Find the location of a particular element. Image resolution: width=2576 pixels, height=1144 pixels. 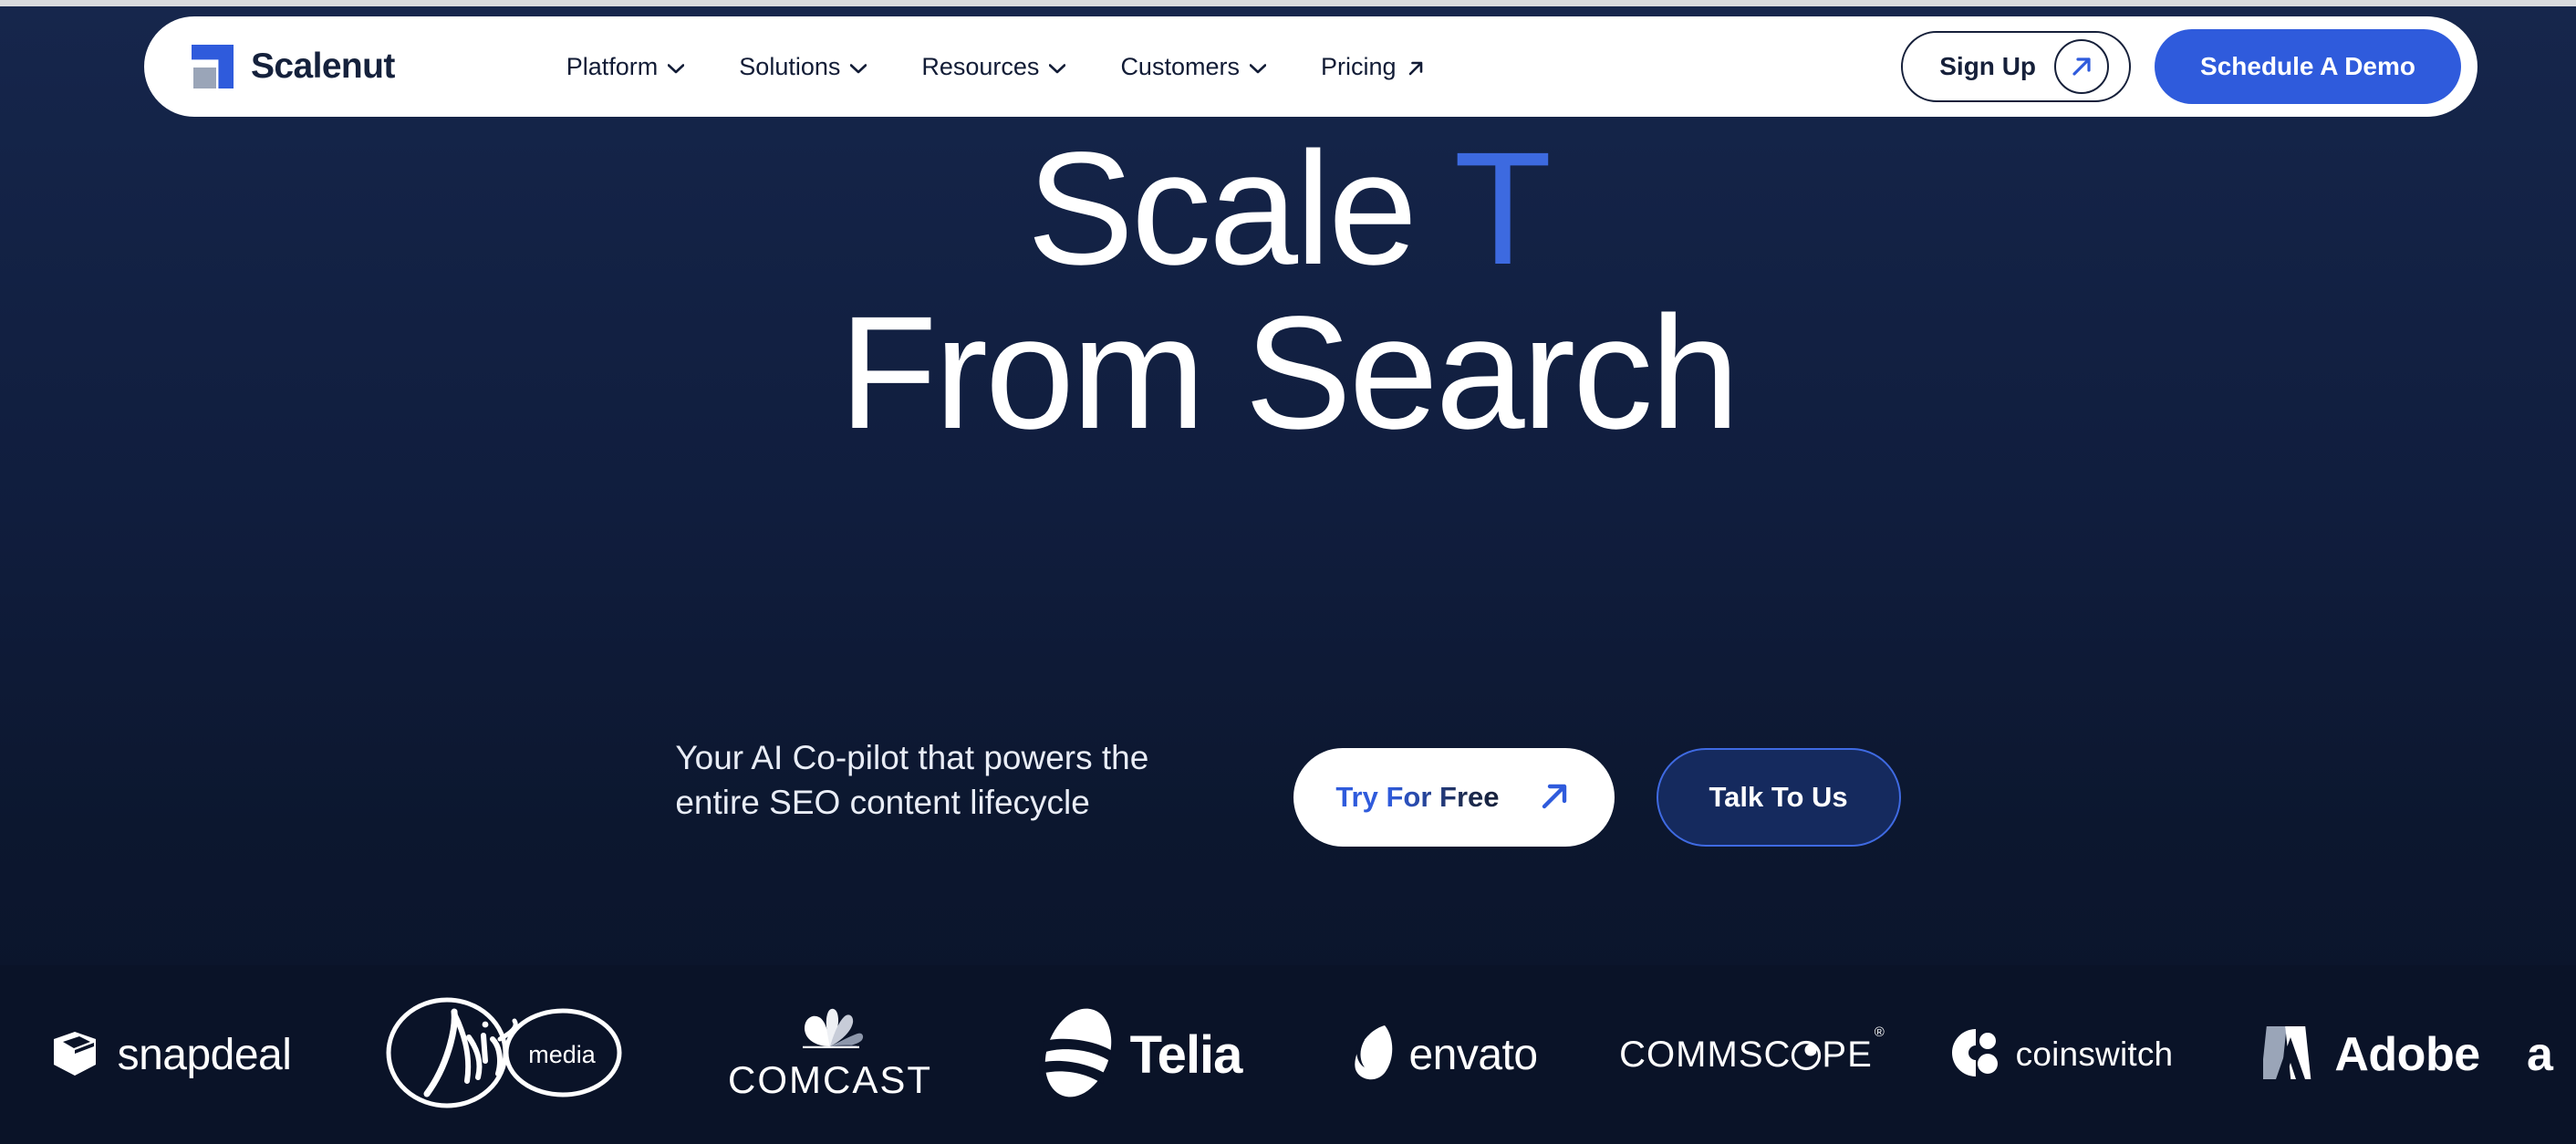

browser-chrome-edge is located at coordinates (1288, 3).